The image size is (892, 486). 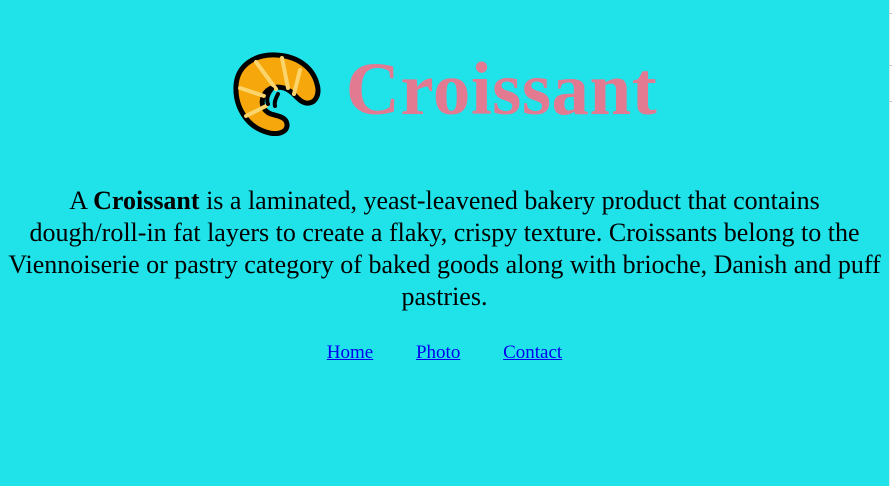 What do you see at coordinates (438, 352) in the screenshot?
I see `nav-link-photo: Photo` at bounding box center [438, 352].